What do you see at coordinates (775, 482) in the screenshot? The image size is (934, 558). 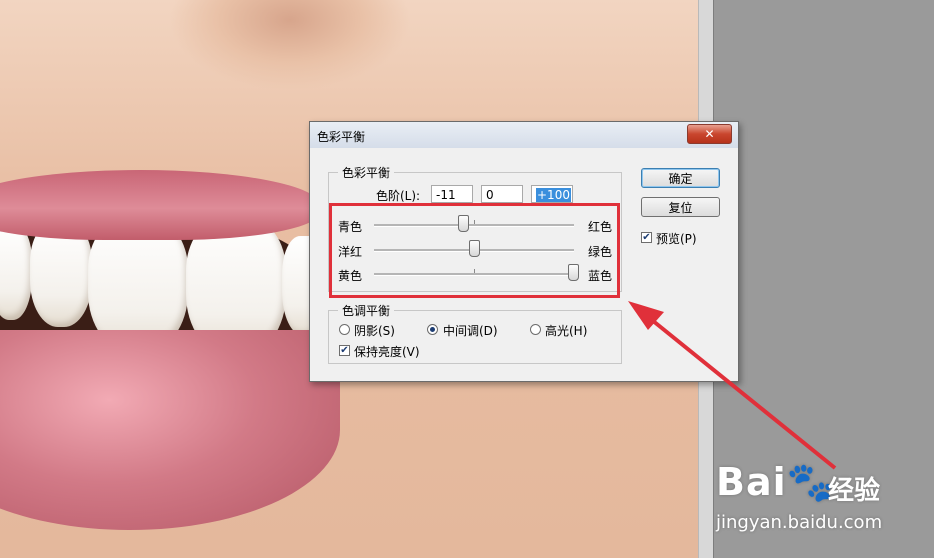 I see `baidu-logo-text: Bai🐾` at bounding box center [775, 482].